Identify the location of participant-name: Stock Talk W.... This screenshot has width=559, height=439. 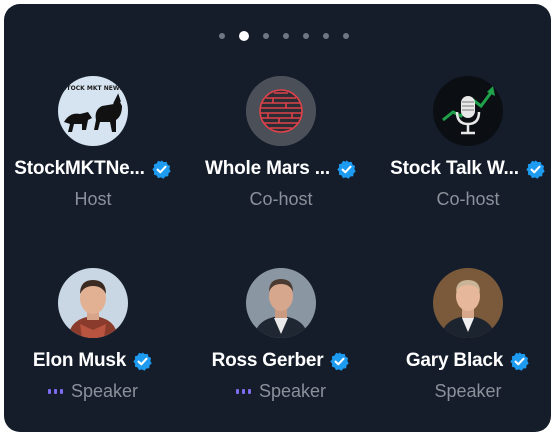
(454, 168).